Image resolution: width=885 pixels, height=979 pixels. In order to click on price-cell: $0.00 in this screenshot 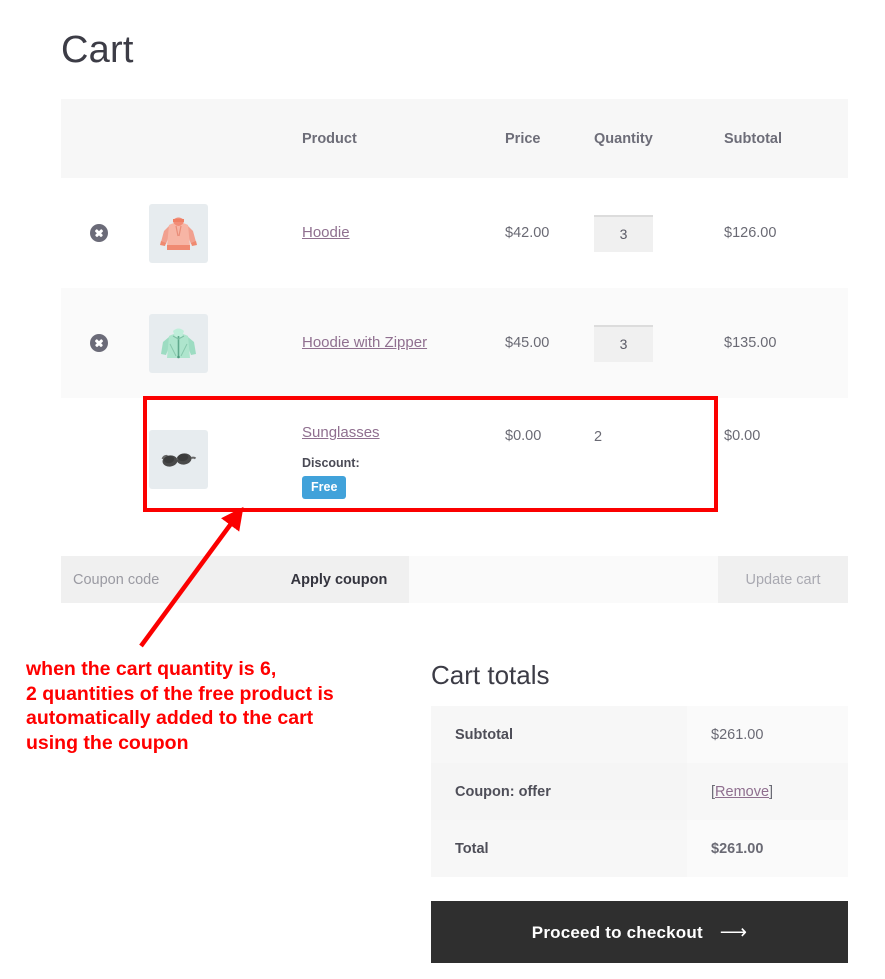, I will do `click(523, 436)`.